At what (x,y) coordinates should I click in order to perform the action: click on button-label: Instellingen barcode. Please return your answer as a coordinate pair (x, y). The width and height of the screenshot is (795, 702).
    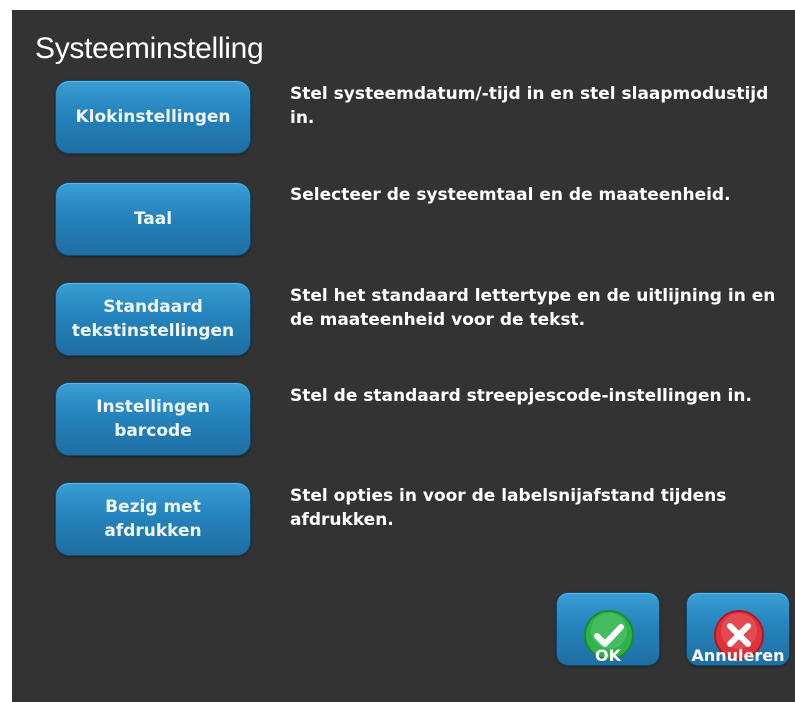
    Looking at the image, I should click on (153, 419).